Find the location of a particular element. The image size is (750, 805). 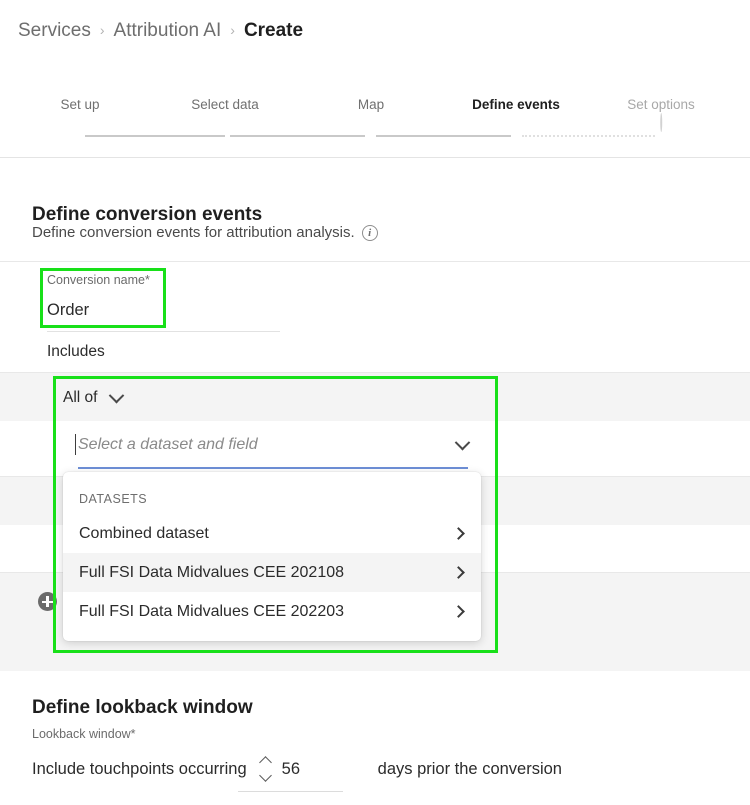

conversion-name-field: Conversion name* Order is located at coordinates (164, 297).